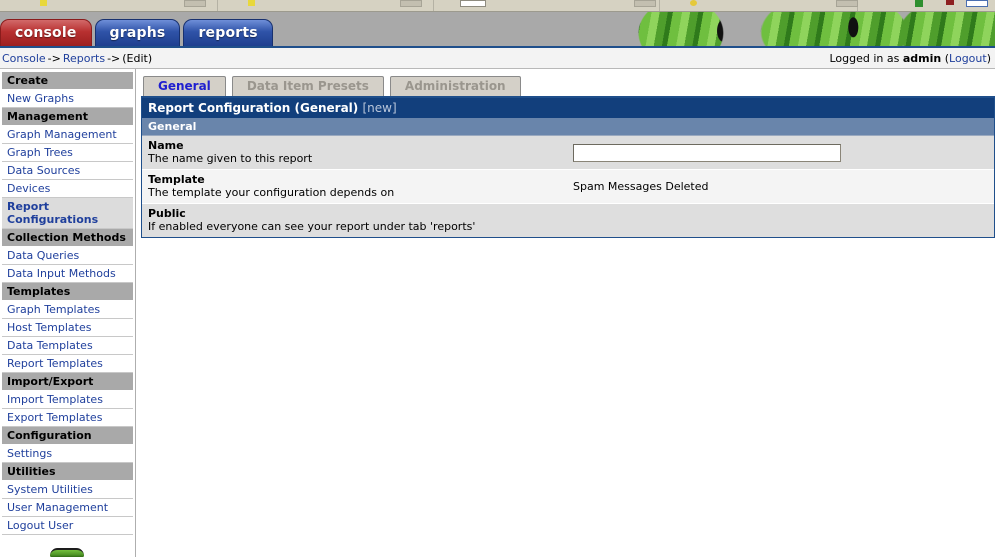 The width and height of the screenshot is (995, 557). What do you see at coordinates (922, 58) in the screenshot?
I see `login-username: admin` at bounding box center [922, 58].